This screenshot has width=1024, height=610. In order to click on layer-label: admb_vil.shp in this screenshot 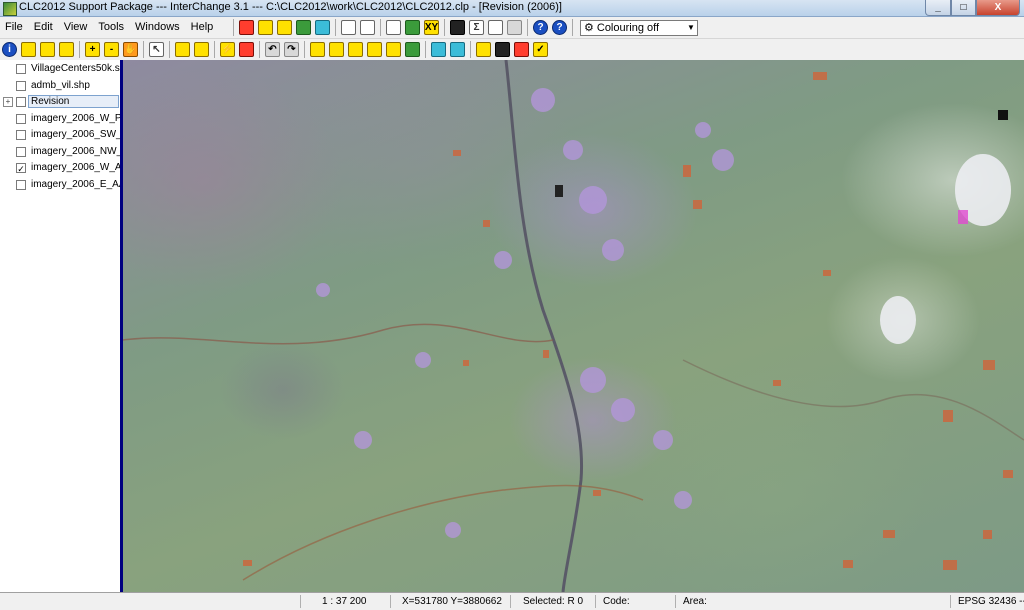, I will do `click(60, 85)`.